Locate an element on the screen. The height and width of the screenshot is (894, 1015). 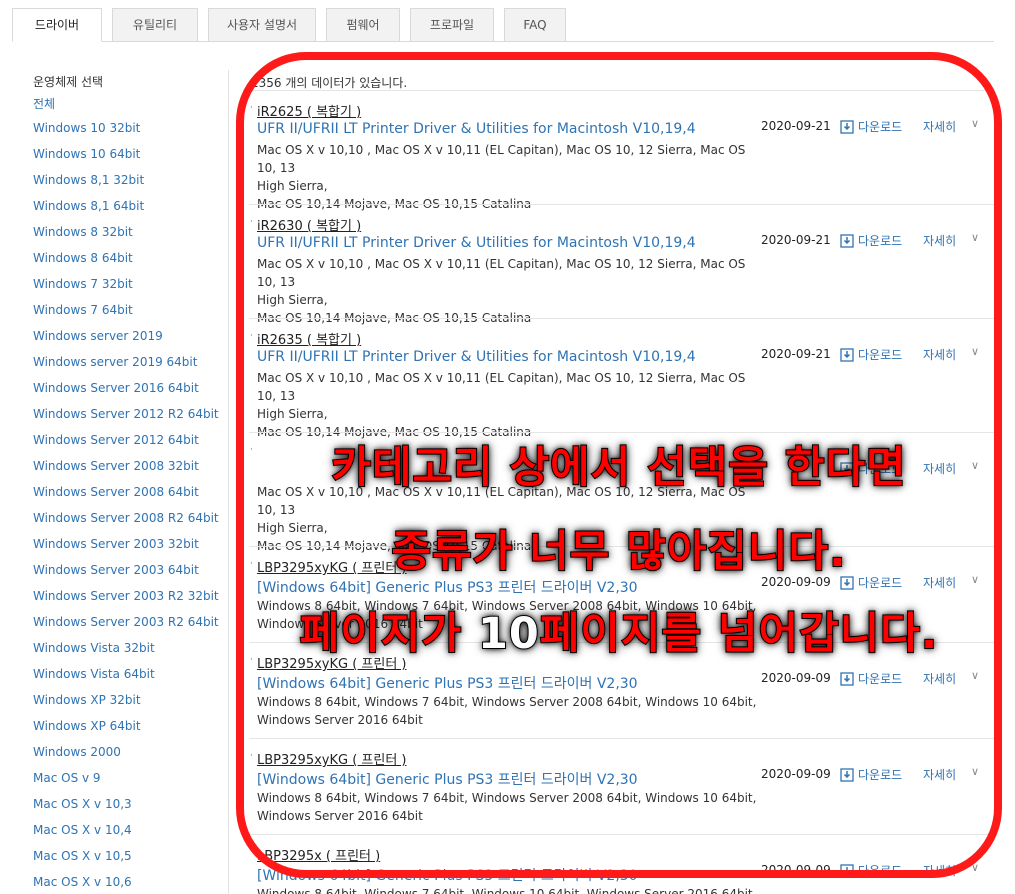
os-item: Windows server 2019 is located at coordinates (98, 336).